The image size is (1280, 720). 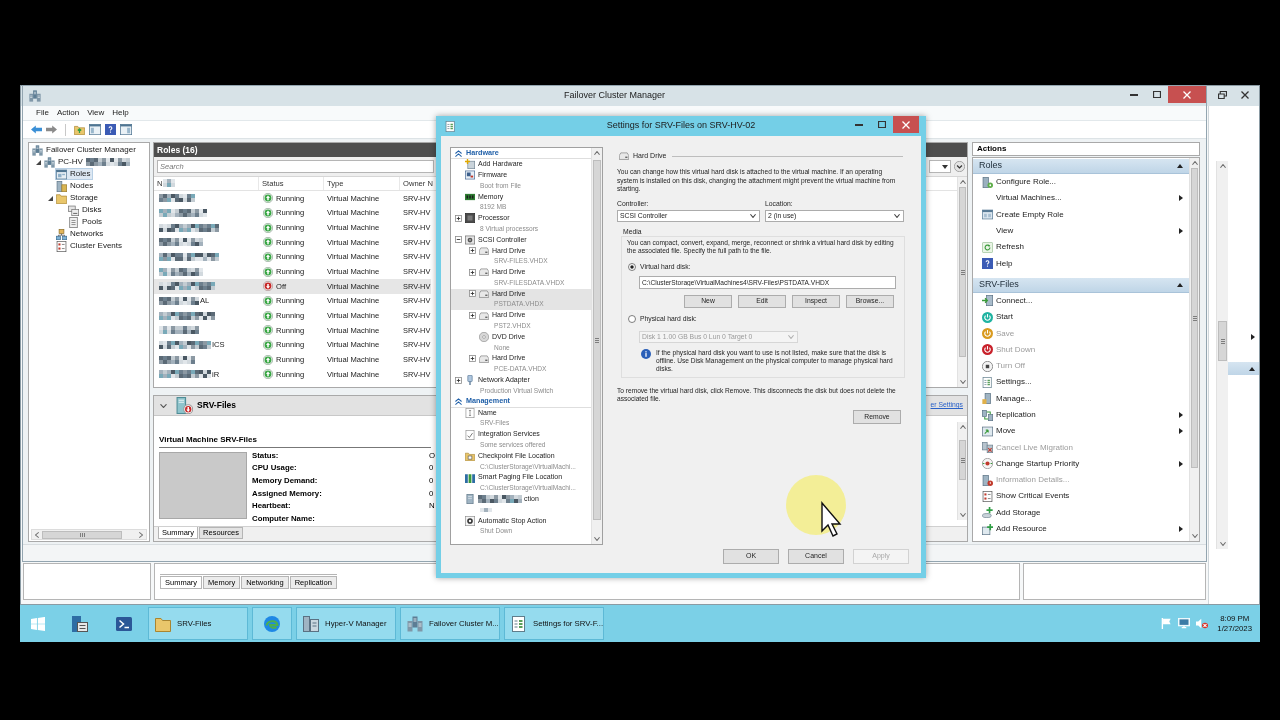 What do you see at coordinates (68, 113) in the screenshot?
I see `menu-item: Action` at bounding box center [68, 113].